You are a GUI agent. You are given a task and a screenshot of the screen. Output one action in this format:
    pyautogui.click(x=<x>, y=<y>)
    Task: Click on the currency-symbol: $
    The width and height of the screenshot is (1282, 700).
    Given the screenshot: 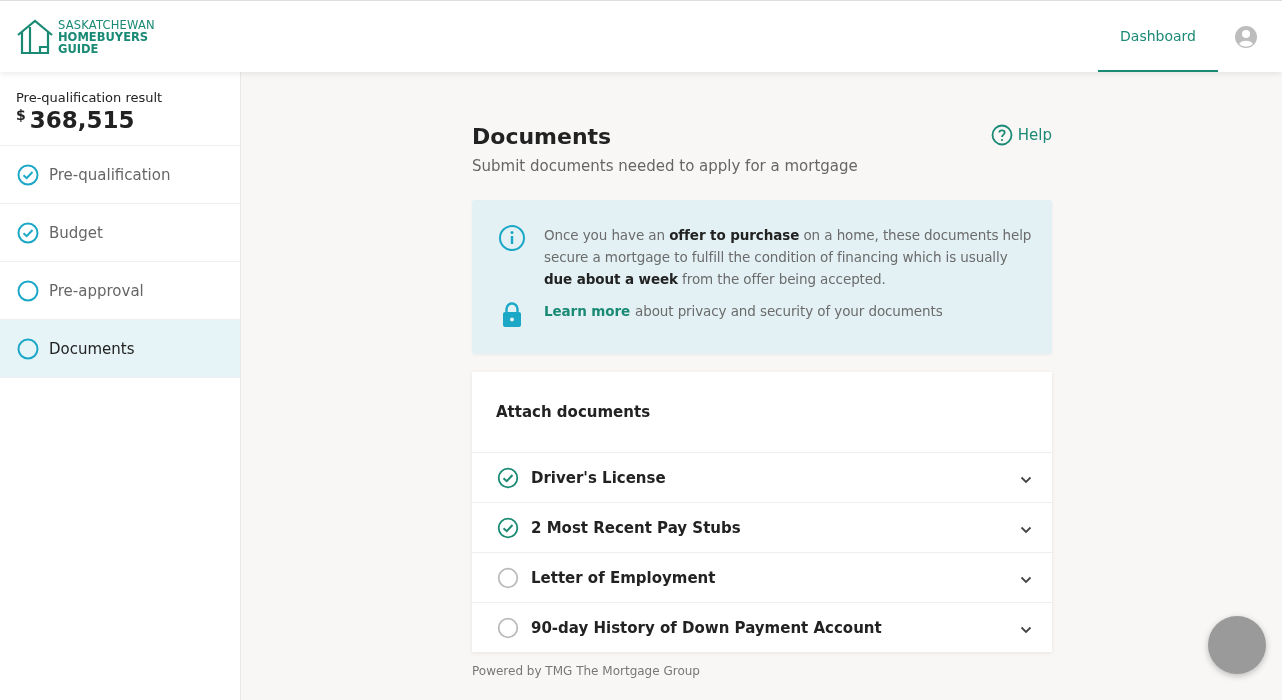 What is the action you would take?
    pyautogui.click(x=21, y=115)
    